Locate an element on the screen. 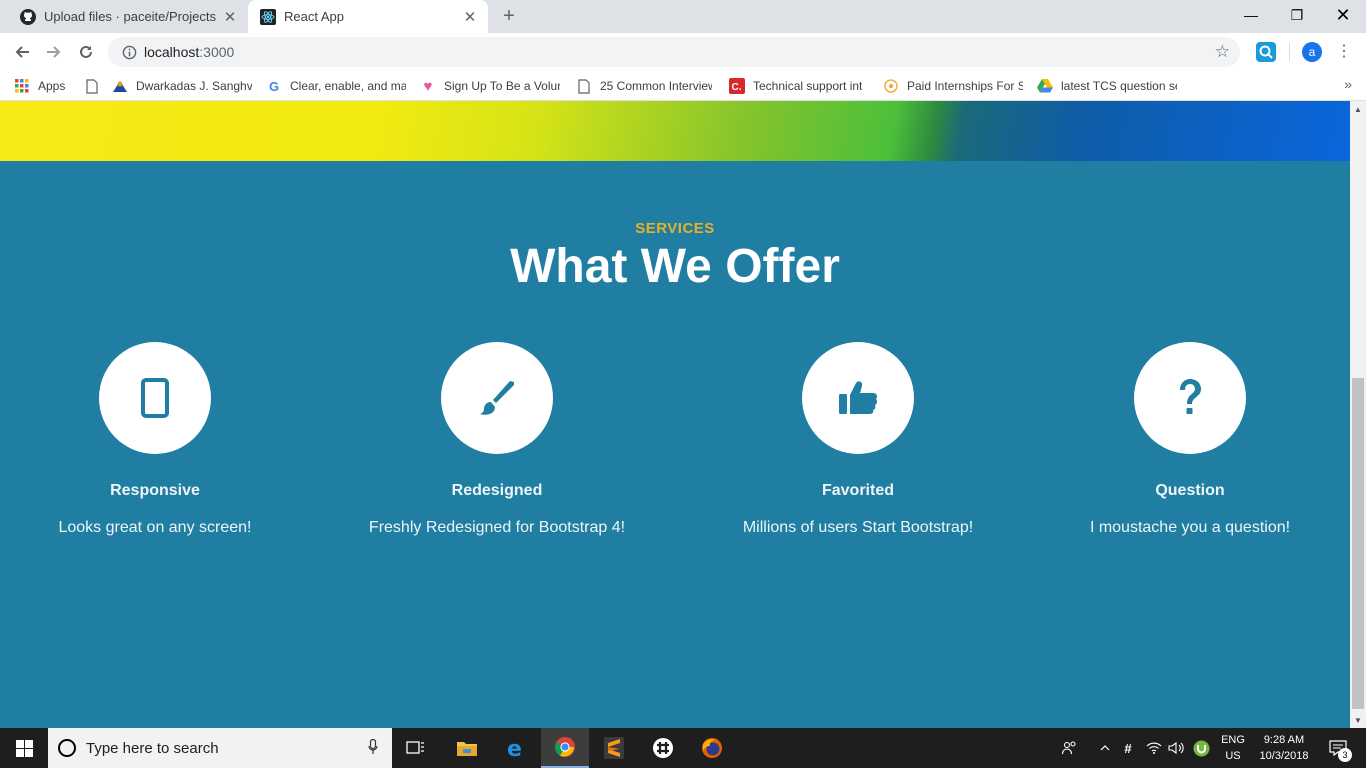 The height and width of the screenshot is (768, 1366). scroll-down-arrow-icon: ▼ is located at coordinates (1358, 720).